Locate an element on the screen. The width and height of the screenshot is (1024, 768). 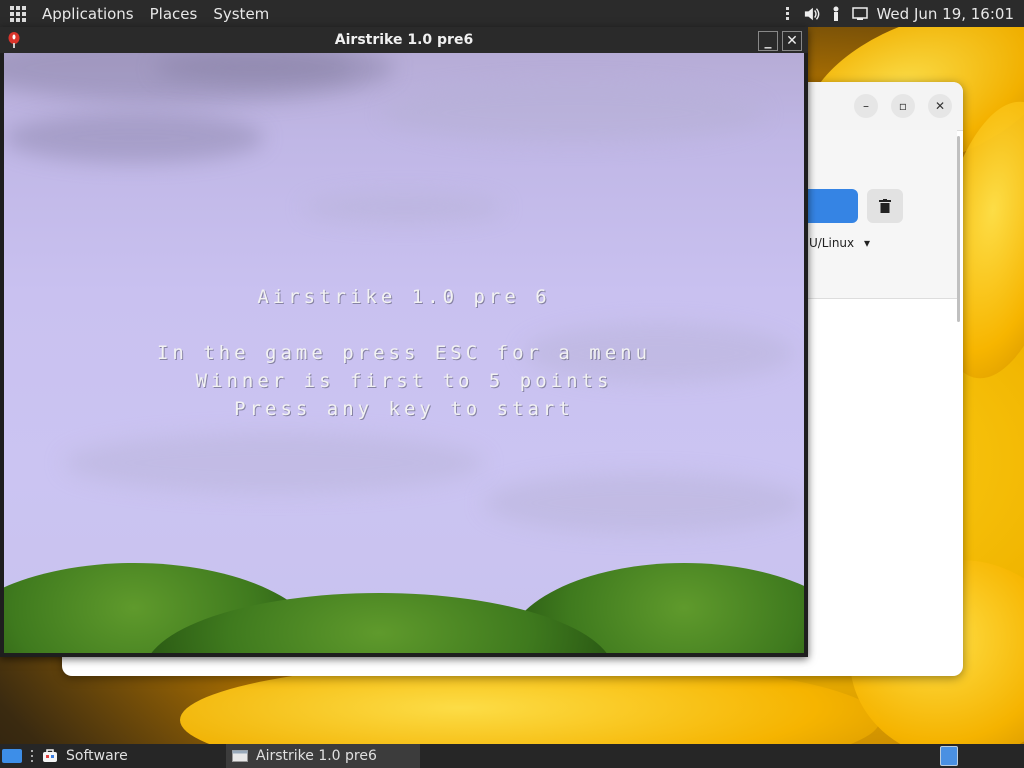
menu-places: Places is located at coordinates (174, 14).